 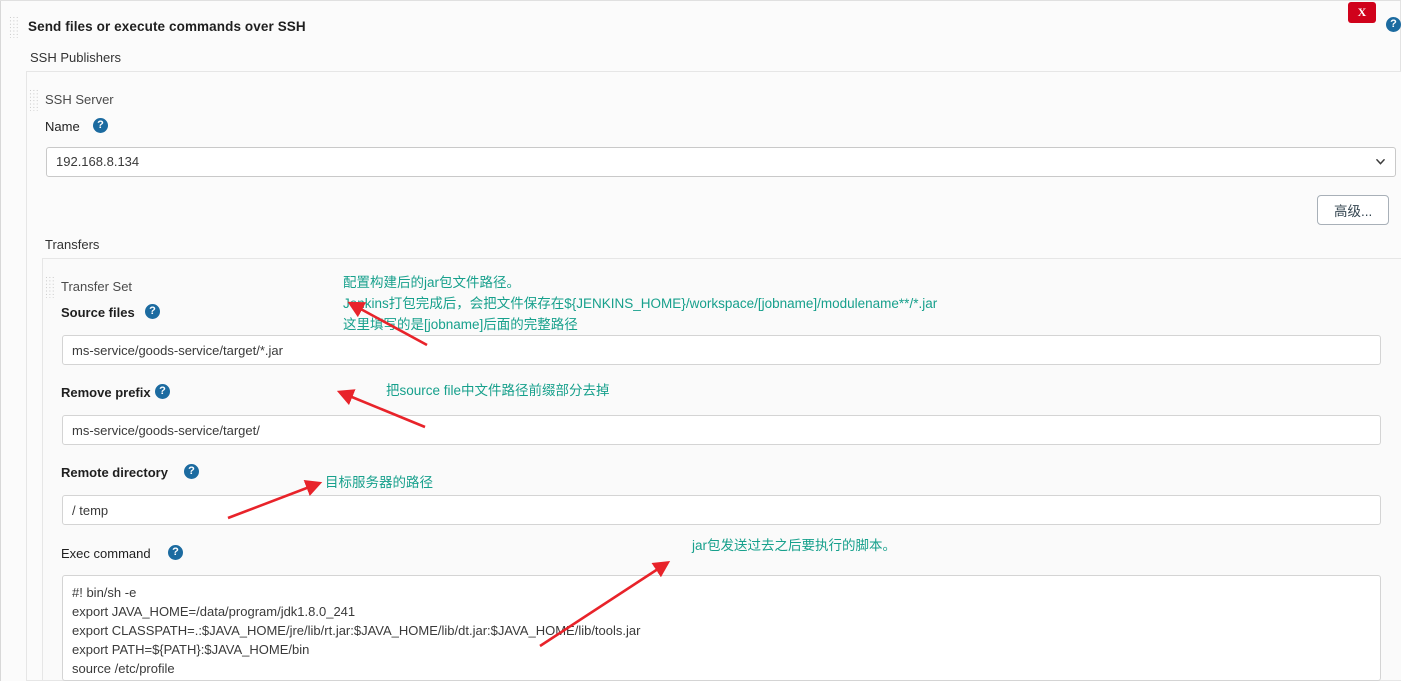 I want to click on ssh-server-name-value: 192.168.8.134, so click(x=98, y=161).